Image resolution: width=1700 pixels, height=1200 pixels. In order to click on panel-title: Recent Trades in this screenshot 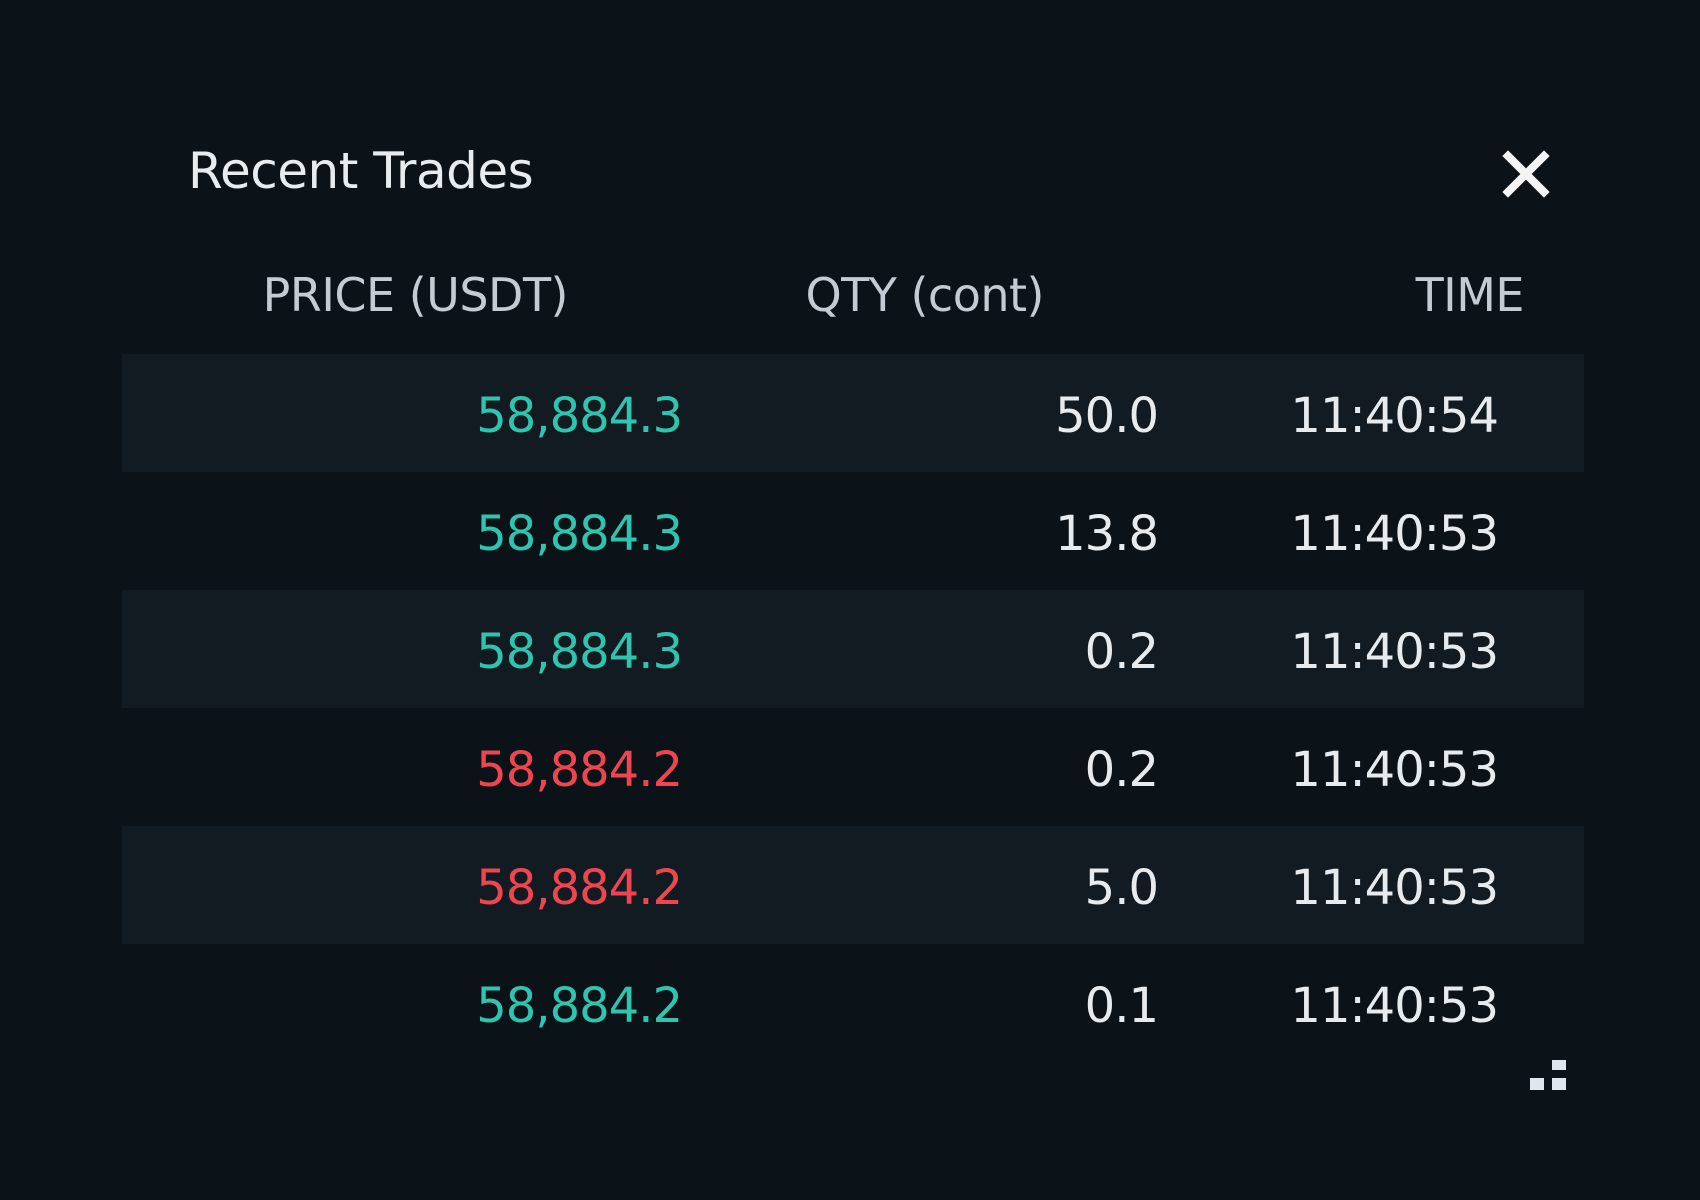, I will do `click(361, 171)`.